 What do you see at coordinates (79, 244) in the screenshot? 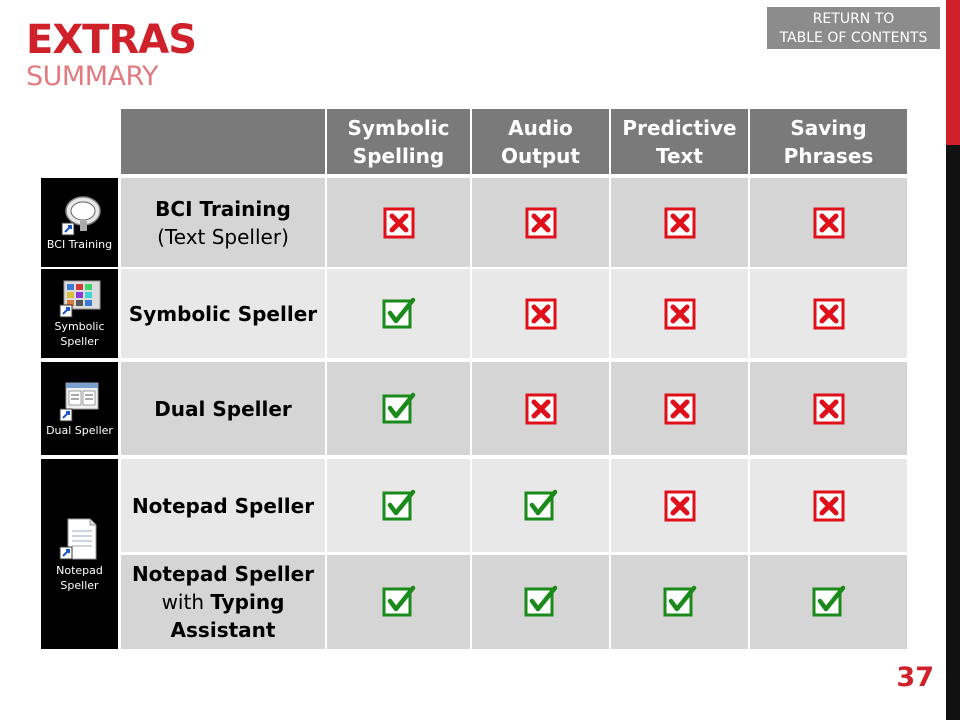
I see `shortcut-label: BCI Training` at bounding box center [79, 244].